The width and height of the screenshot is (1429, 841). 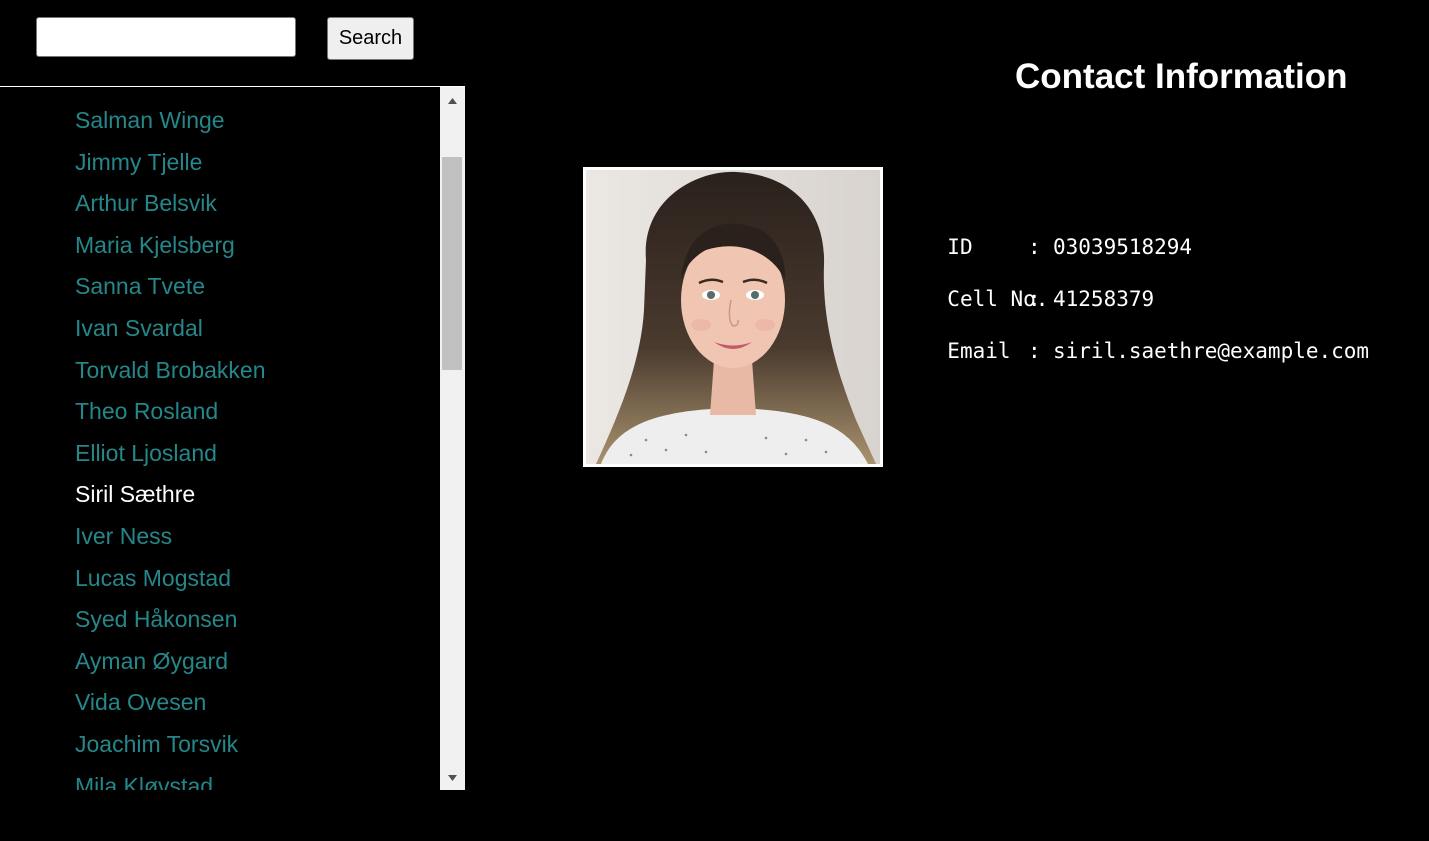 I want to click on id-label: ID, so click(x=960, y=247).